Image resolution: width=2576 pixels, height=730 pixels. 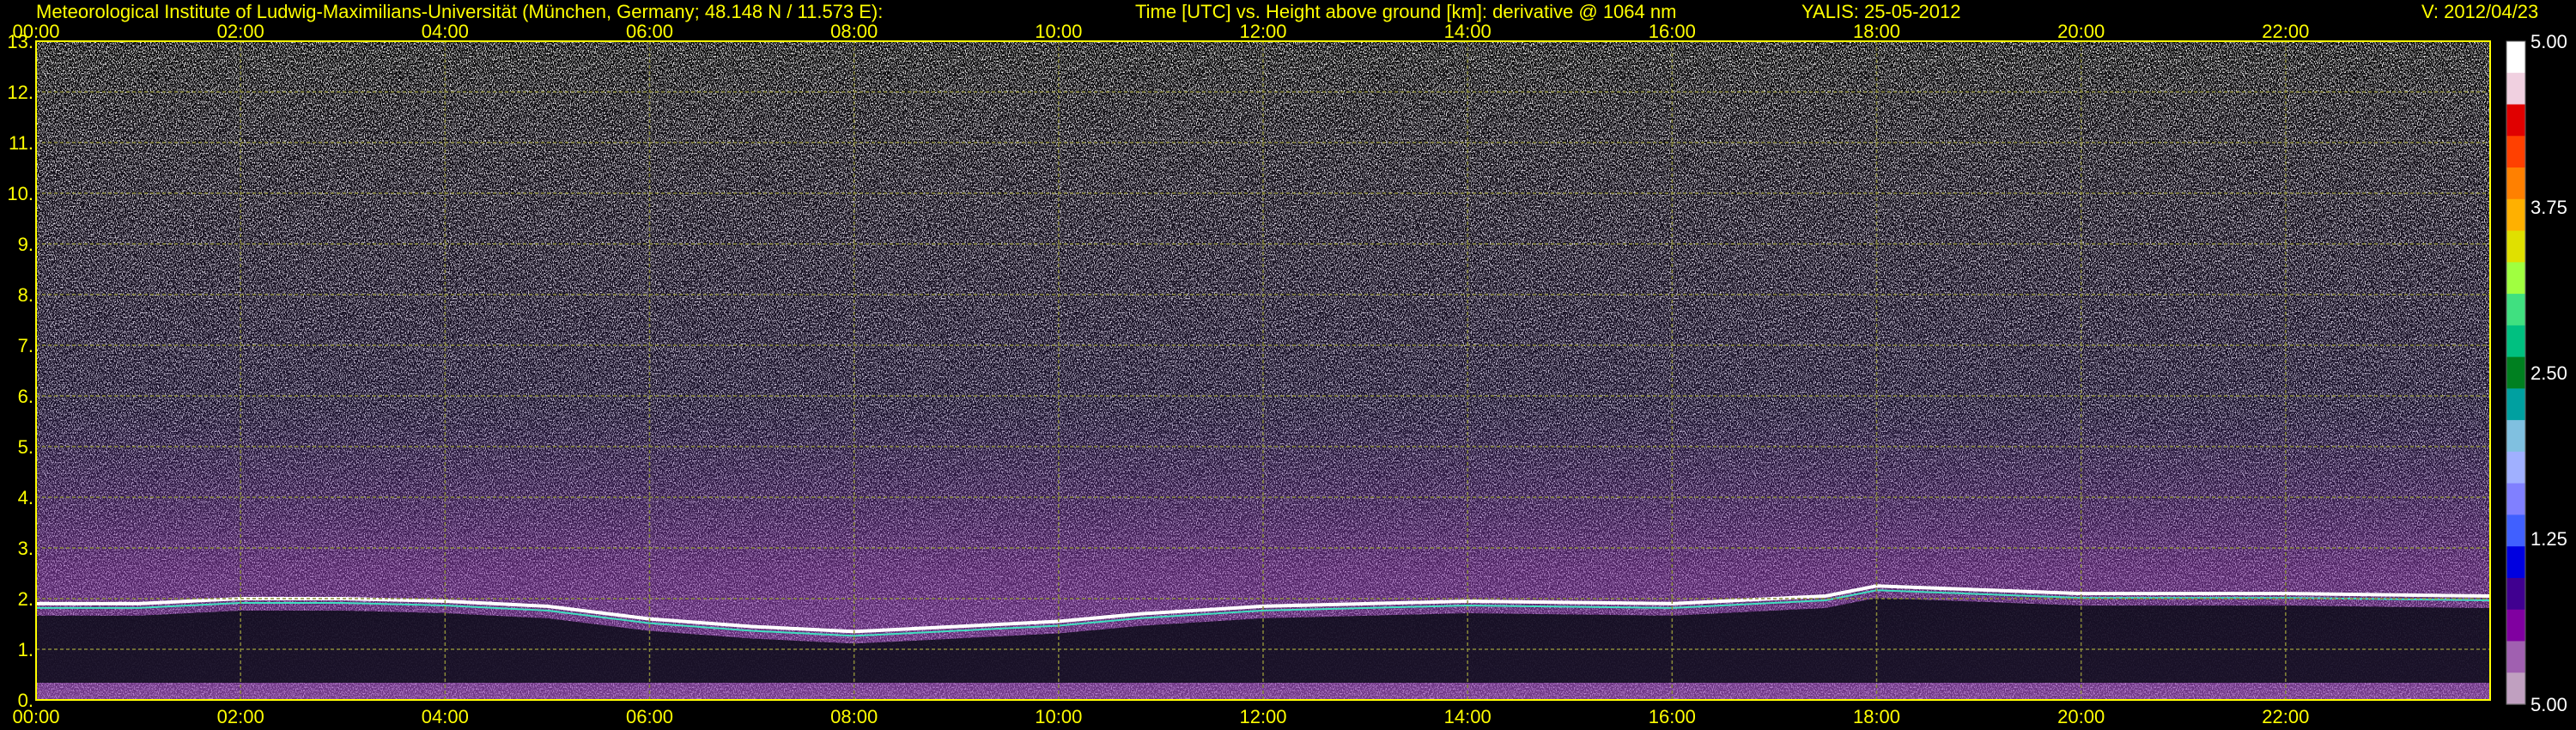 What do you see at coordinates (2081, 31) in the screenshot?
I see `x-tick-label-top: 20:00` at bounding box center [2081, 31].